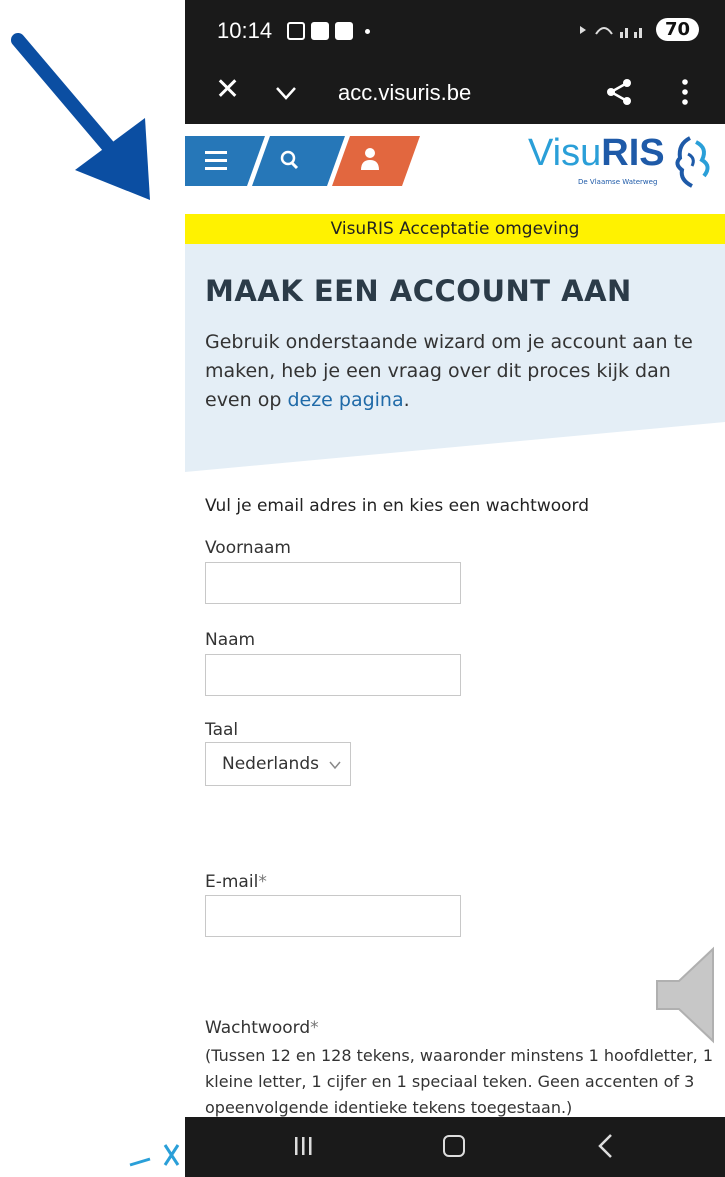 The height and width of the screenshot is (1177, 725). I want to click on status-right: 70, so click(638, 29).